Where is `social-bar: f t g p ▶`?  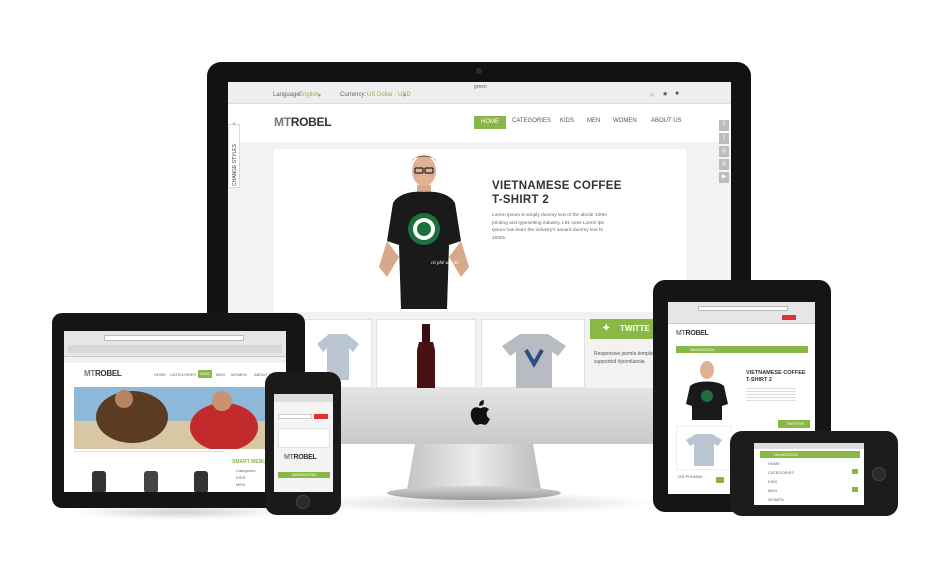 social-bar: f t g p ▶ is located at coordinates (724, 152).